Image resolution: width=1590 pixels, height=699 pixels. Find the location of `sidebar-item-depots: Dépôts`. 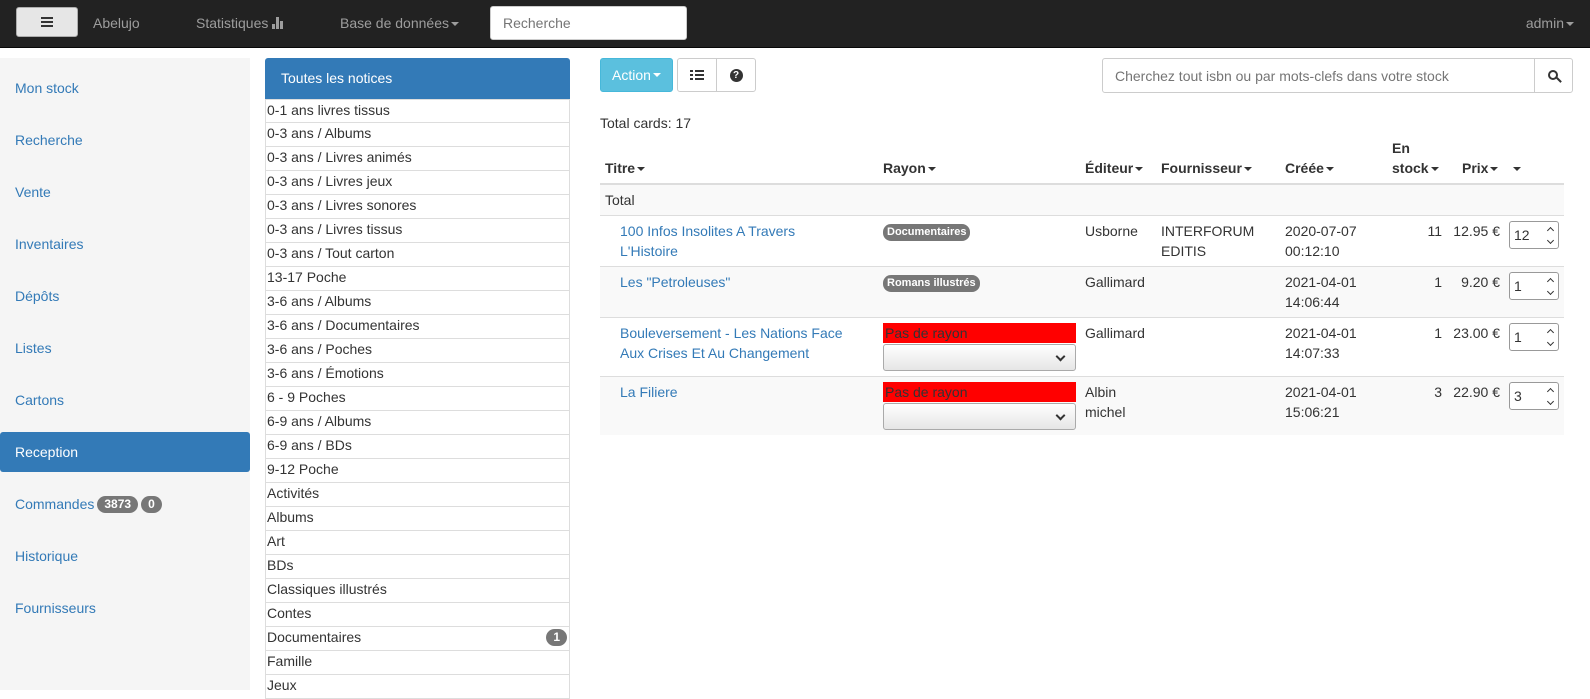

sidebar-item-depots: Dépôts is located at coordinates (125, 296).